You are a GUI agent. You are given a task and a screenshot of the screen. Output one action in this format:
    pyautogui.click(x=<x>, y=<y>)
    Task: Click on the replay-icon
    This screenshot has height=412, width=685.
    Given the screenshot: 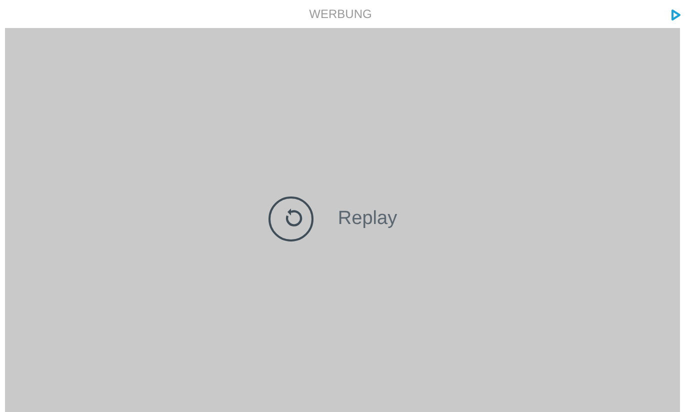 What is the action you would take?
    pyautogui.click(x=291, y=219)
    